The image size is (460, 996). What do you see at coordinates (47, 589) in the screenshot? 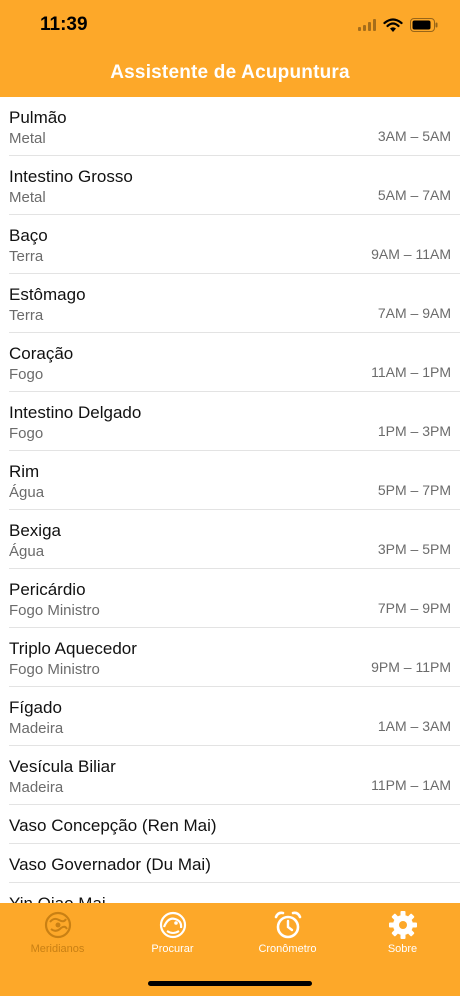
I see `meridian-name: Pericárdio` at bounding box center [47, 589].